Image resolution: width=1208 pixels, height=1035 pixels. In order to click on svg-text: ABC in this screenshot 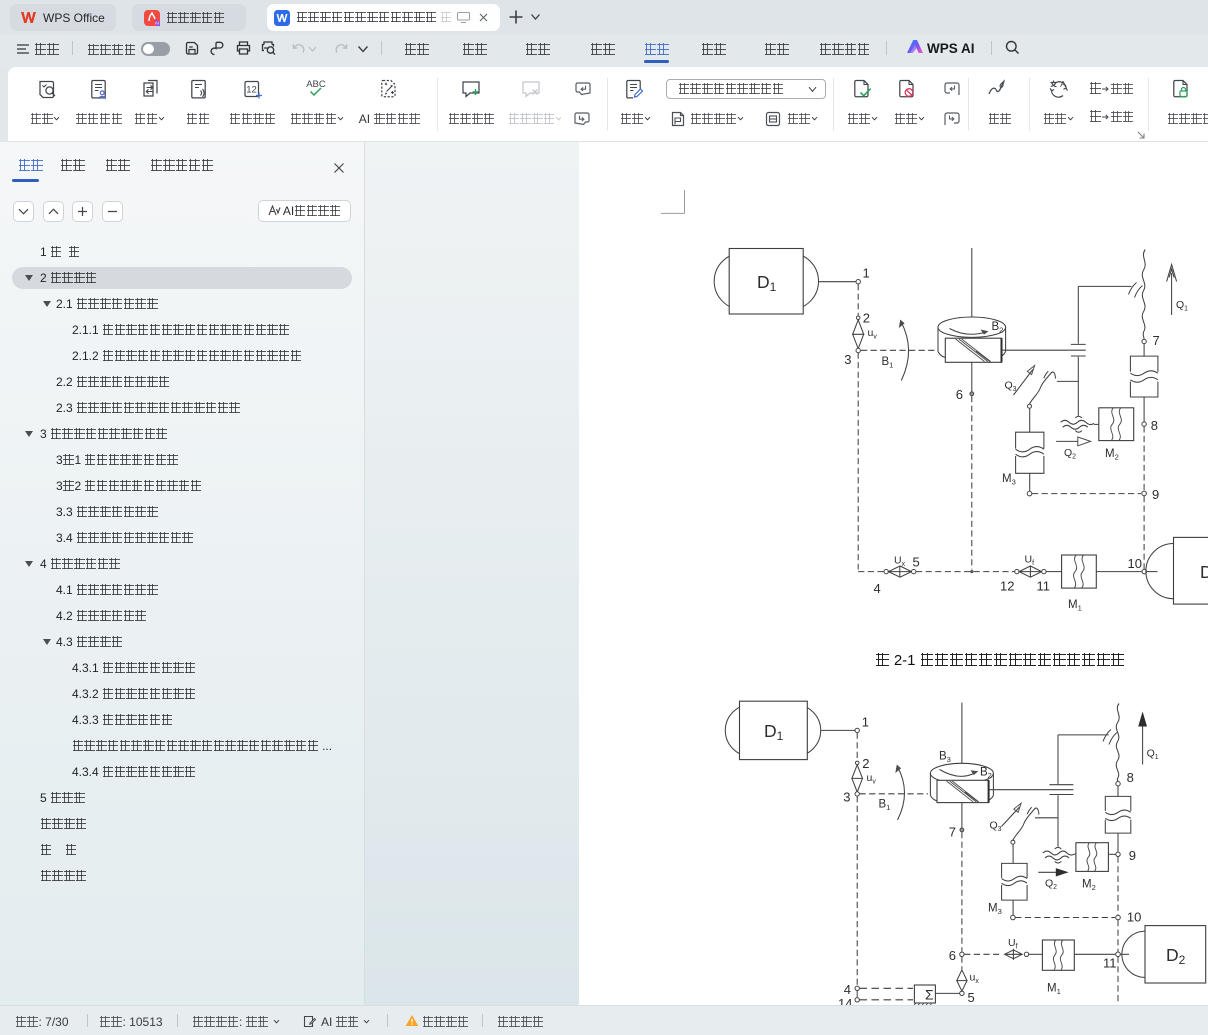, I will do `click(316, 84)`.